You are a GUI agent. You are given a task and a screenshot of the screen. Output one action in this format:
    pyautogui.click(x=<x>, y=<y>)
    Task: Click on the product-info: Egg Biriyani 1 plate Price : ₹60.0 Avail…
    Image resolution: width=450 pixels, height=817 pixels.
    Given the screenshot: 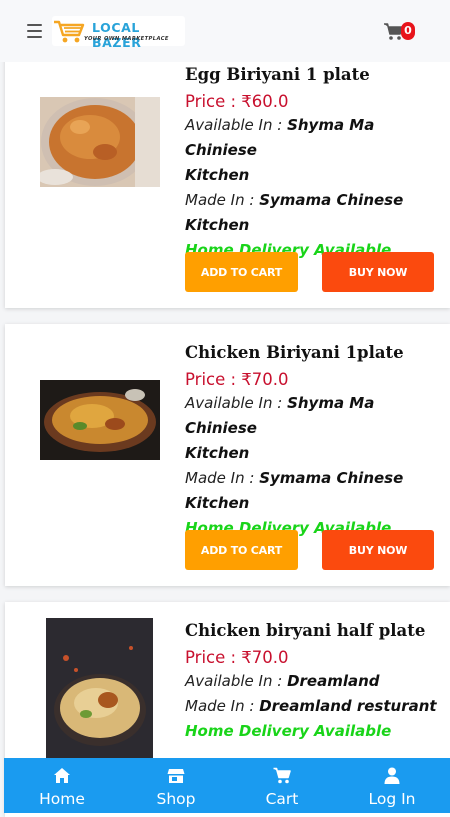 What is the action you would take?
    pyautogui.click(x=317, y=163)
    